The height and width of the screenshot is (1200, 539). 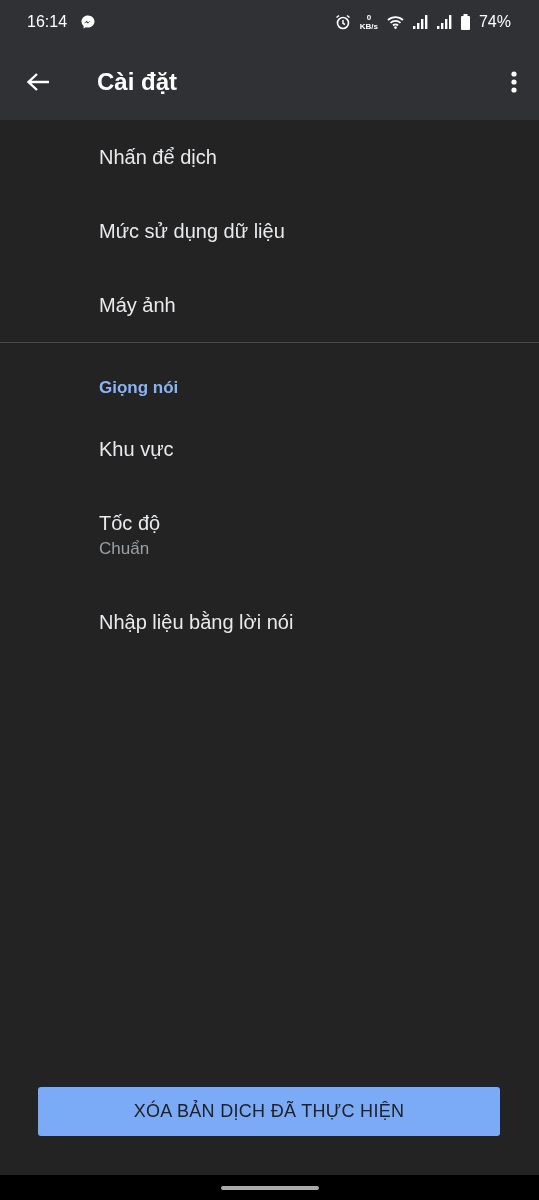 I want to click on more-options-button, so click(x=514, y=82).